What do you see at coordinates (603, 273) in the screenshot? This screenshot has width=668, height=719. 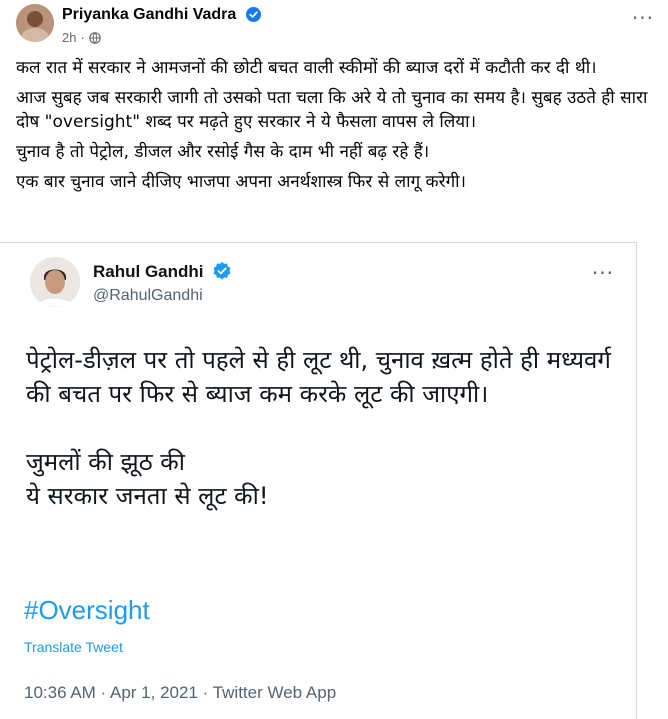 I see `tweet-menu-more-icon: ···` at bounding box center [603, 273].